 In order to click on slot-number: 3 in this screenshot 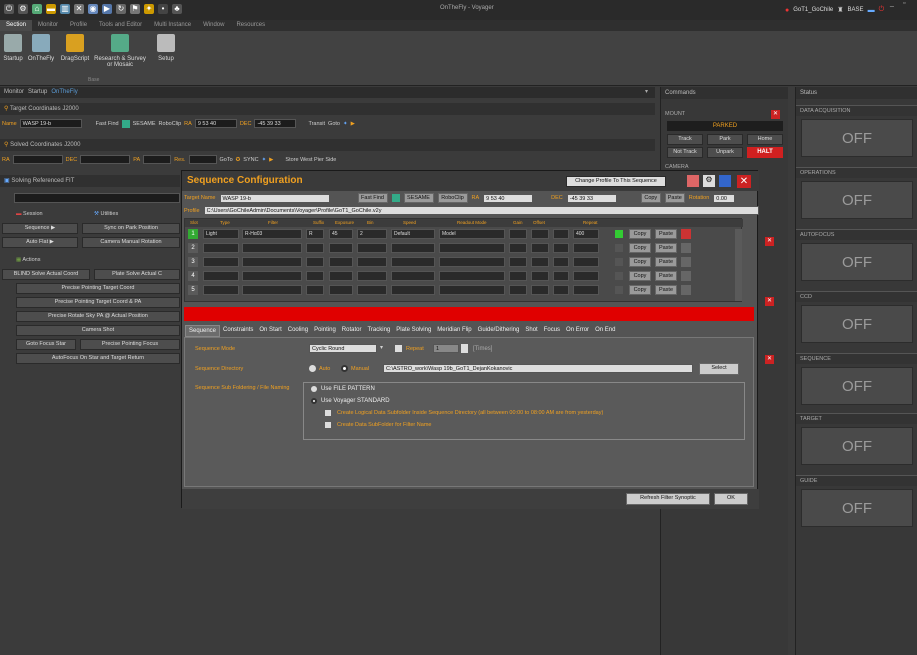, I will do `click(193, 262)`.